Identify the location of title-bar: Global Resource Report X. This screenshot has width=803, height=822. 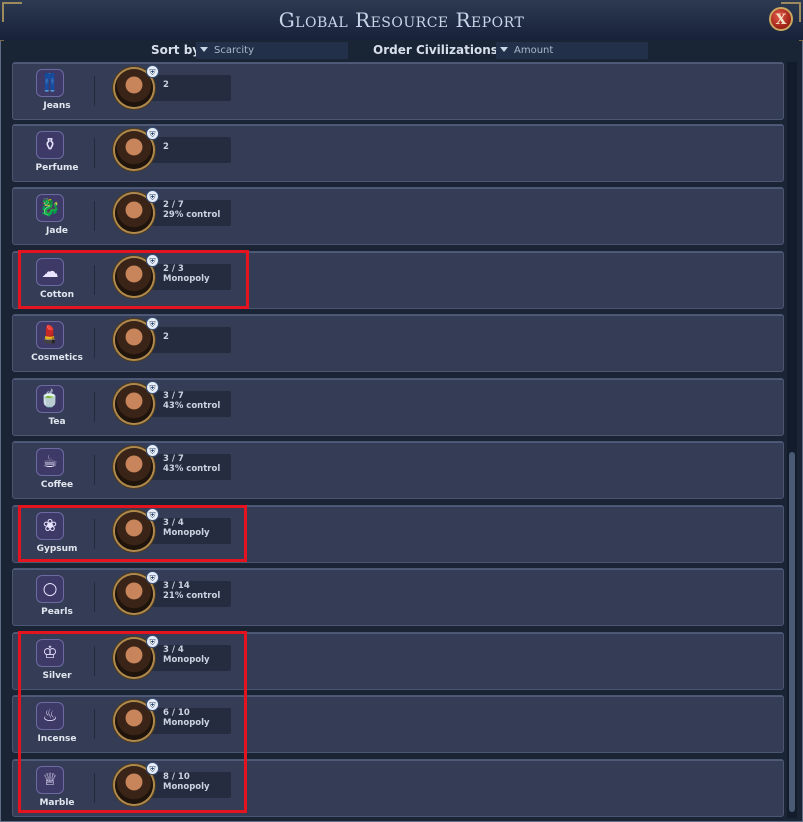
(401, 20).